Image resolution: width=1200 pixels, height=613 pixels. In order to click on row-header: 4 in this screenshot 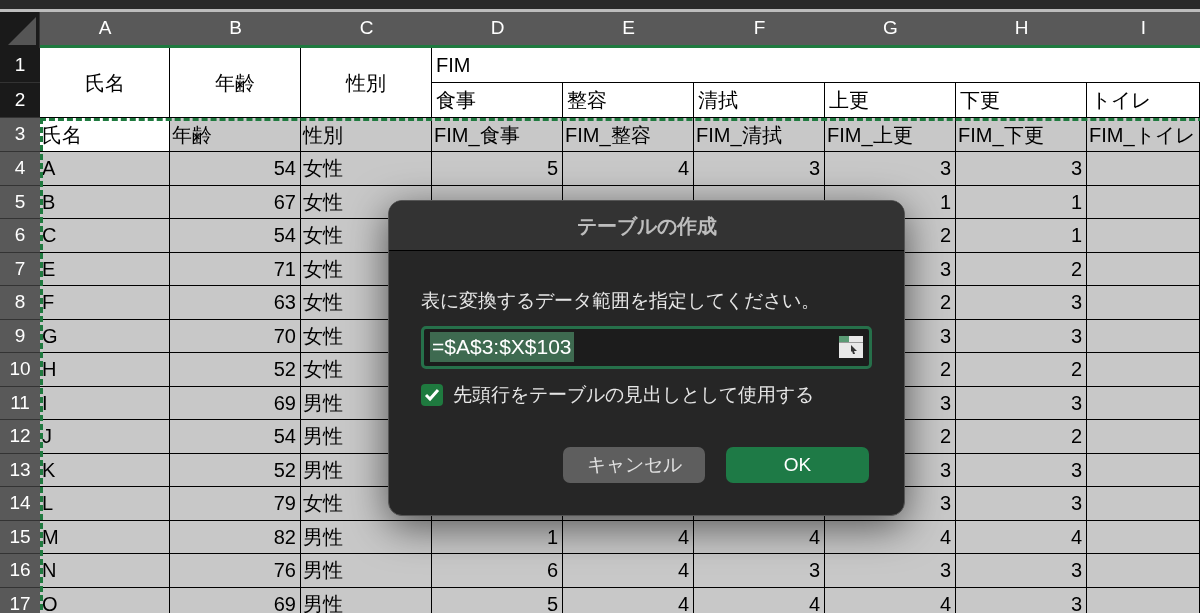, I will do `click(20, 169)`.